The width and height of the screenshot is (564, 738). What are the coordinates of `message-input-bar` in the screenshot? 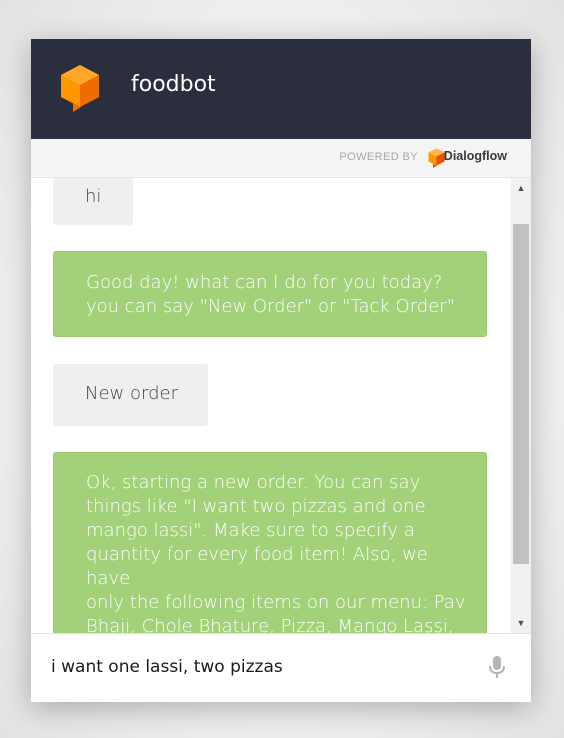 It's located at (281, 667).